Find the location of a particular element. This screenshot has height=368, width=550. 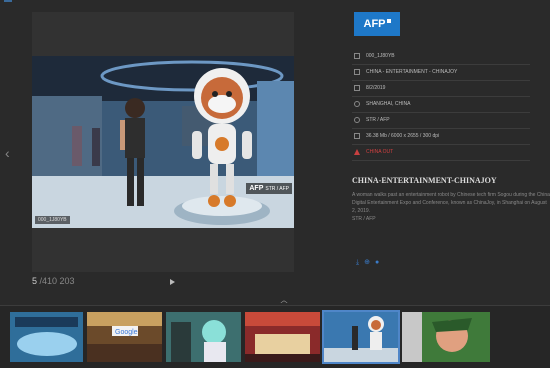

thumb-4-image is located at coordinates (282, 337).